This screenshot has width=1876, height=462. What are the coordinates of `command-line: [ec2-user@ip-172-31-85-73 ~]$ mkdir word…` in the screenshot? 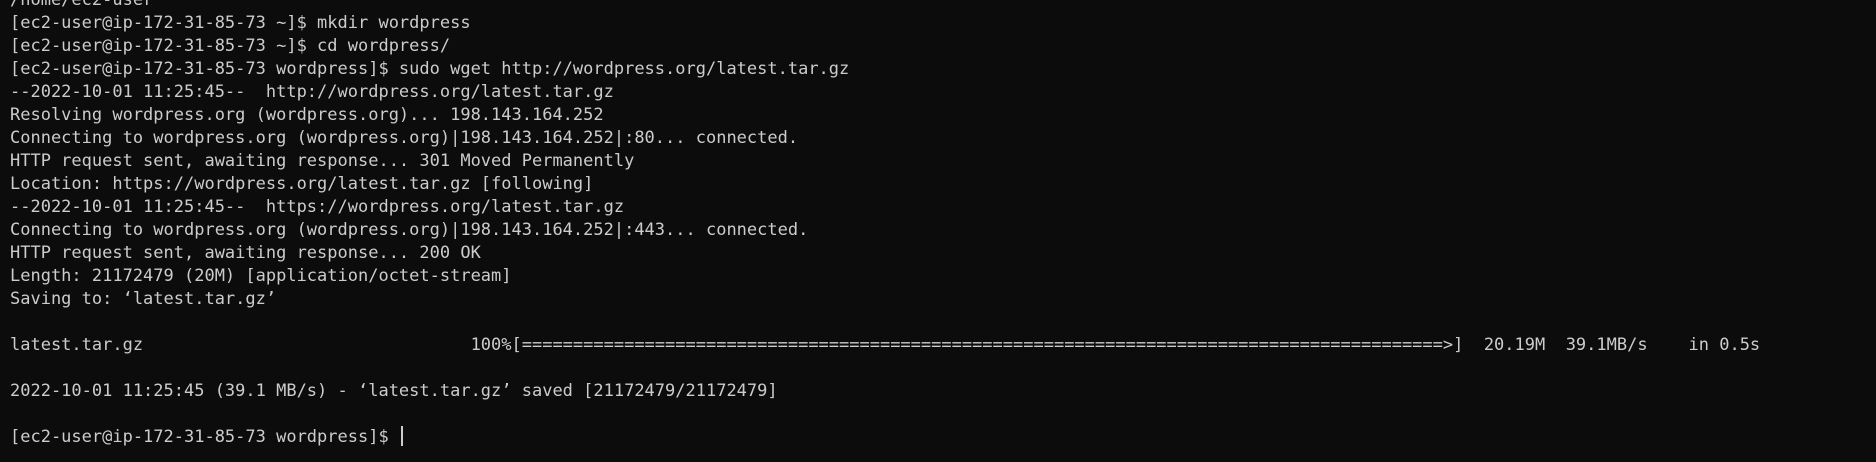 It's located at (240, 23).